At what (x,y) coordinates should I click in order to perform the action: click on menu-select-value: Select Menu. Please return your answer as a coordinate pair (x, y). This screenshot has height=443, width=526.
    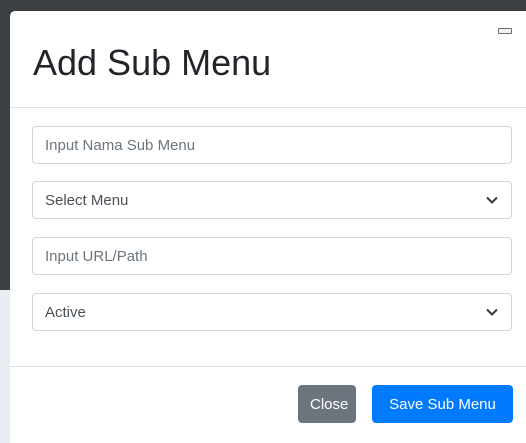
    Looking at the image, I should click on (87, 200).